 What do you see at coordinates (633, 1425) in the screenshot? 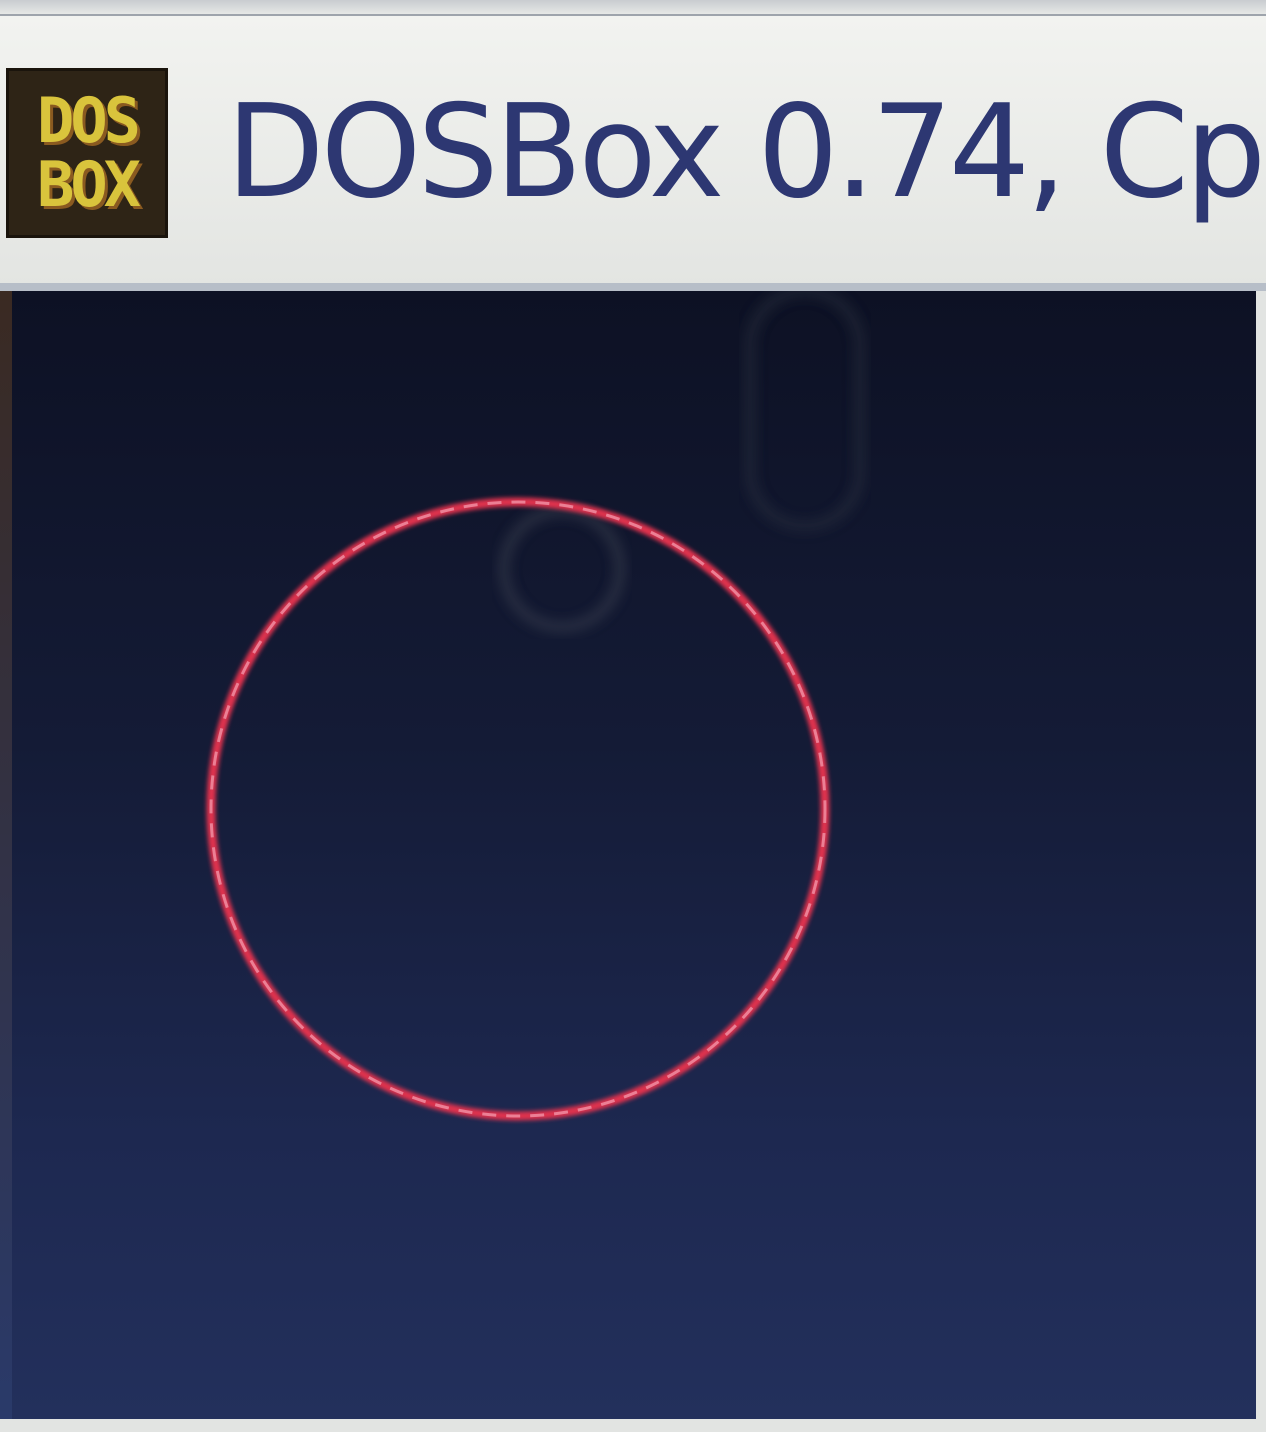
I see `window-bottom-border` at bounding box center [633, 1425].